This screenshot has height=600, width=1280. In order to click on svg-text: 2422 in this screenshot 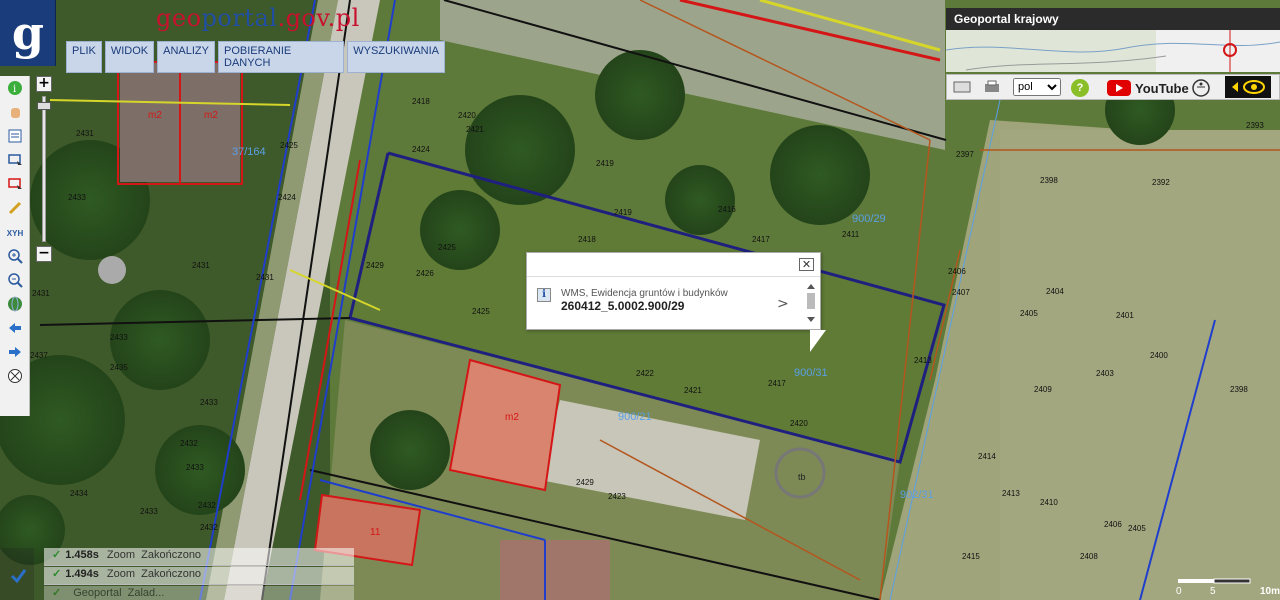, I will do `click(645, 373)`.